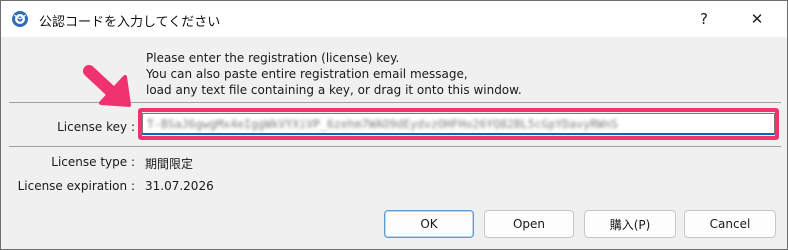 This screenshot has height=250, width=788. I want to click on close-icon: ✕, so click(757, 19).